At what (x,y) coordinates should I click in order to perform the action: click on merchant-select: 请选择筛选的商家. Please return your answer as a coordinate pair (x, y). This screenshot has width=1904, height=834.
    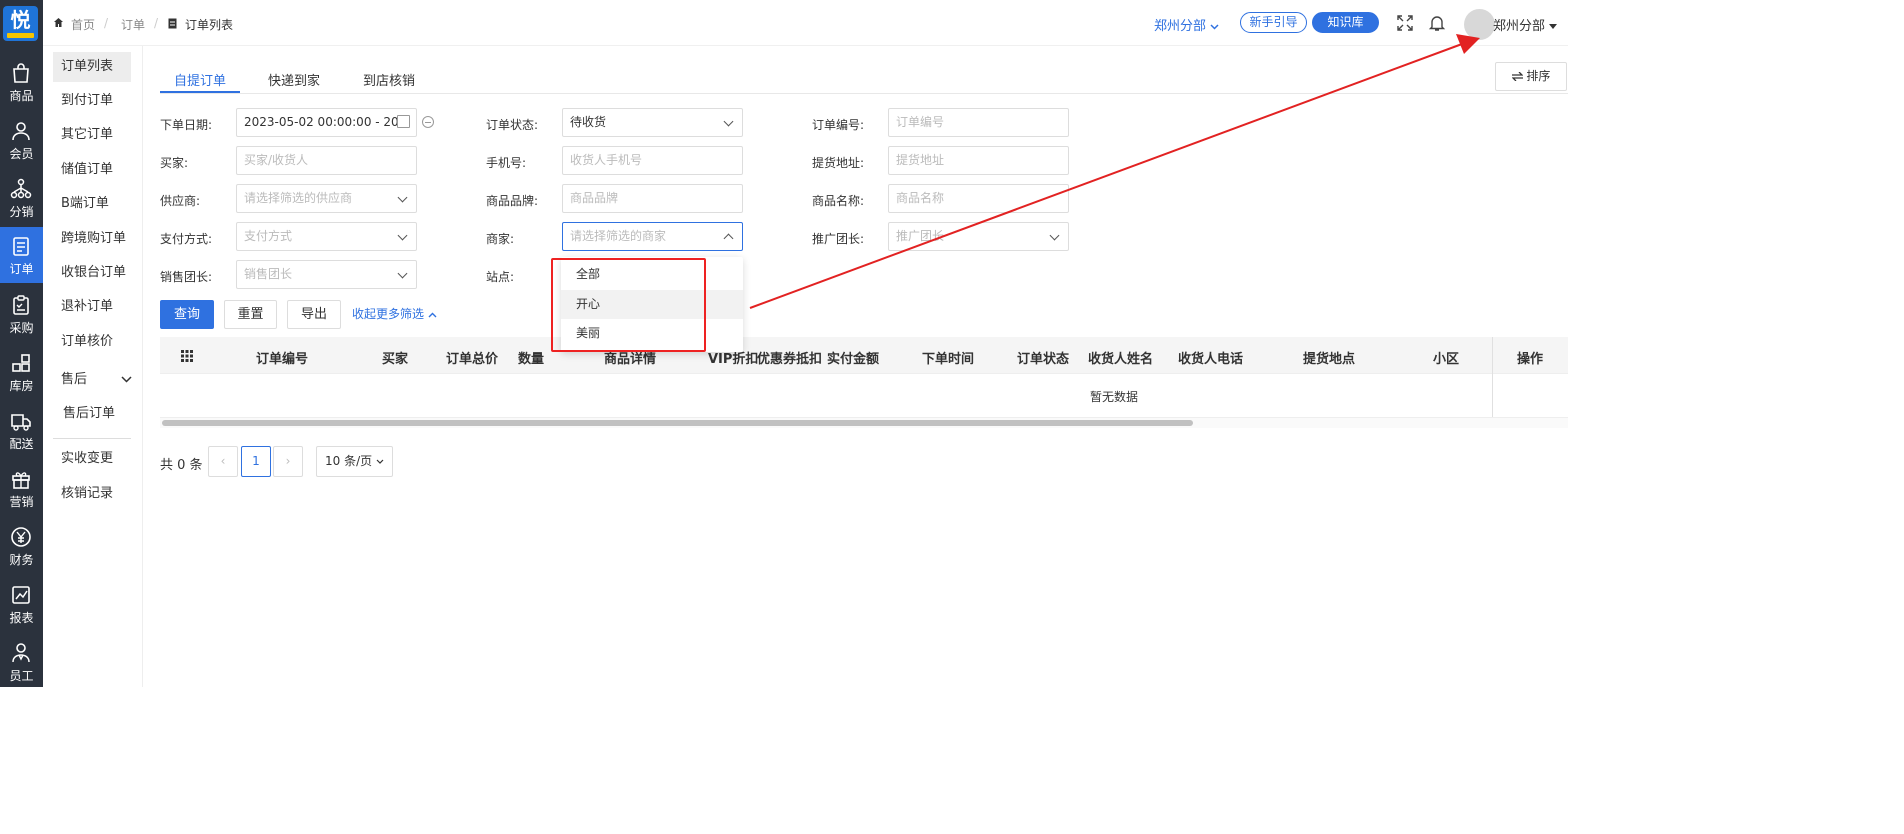
    Looking at the image, I should click on (652, 236).